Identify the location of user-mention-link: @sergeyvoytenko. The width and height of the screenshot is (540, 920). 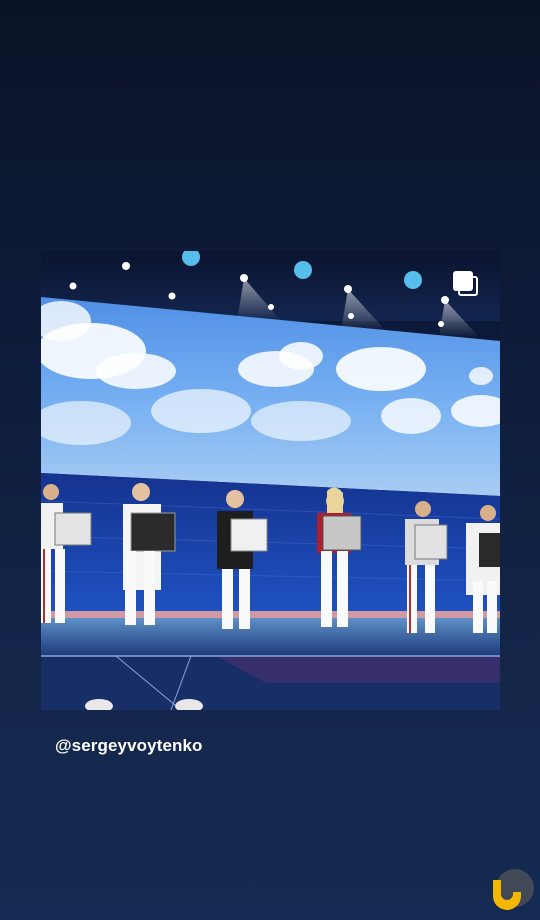
(129, 746).